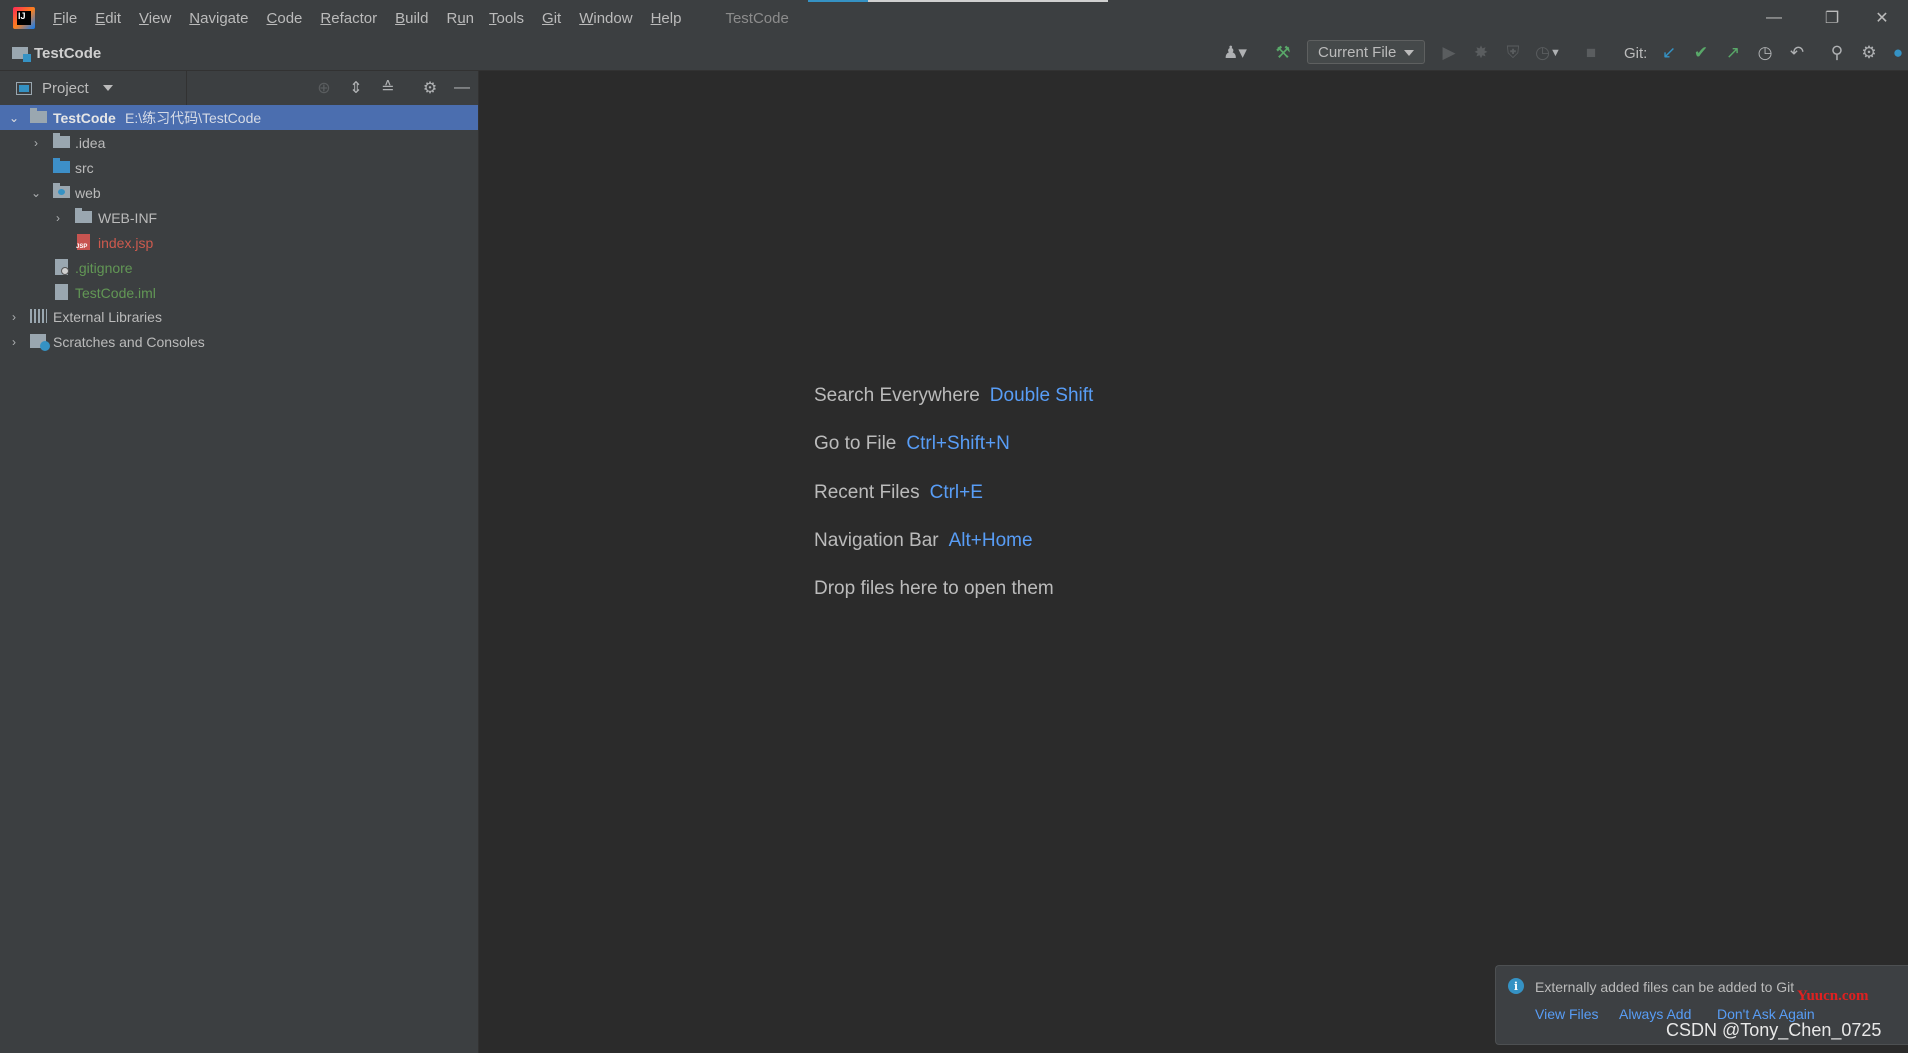  I want to click on menu-refactor: Refactor, so click(348, 18).